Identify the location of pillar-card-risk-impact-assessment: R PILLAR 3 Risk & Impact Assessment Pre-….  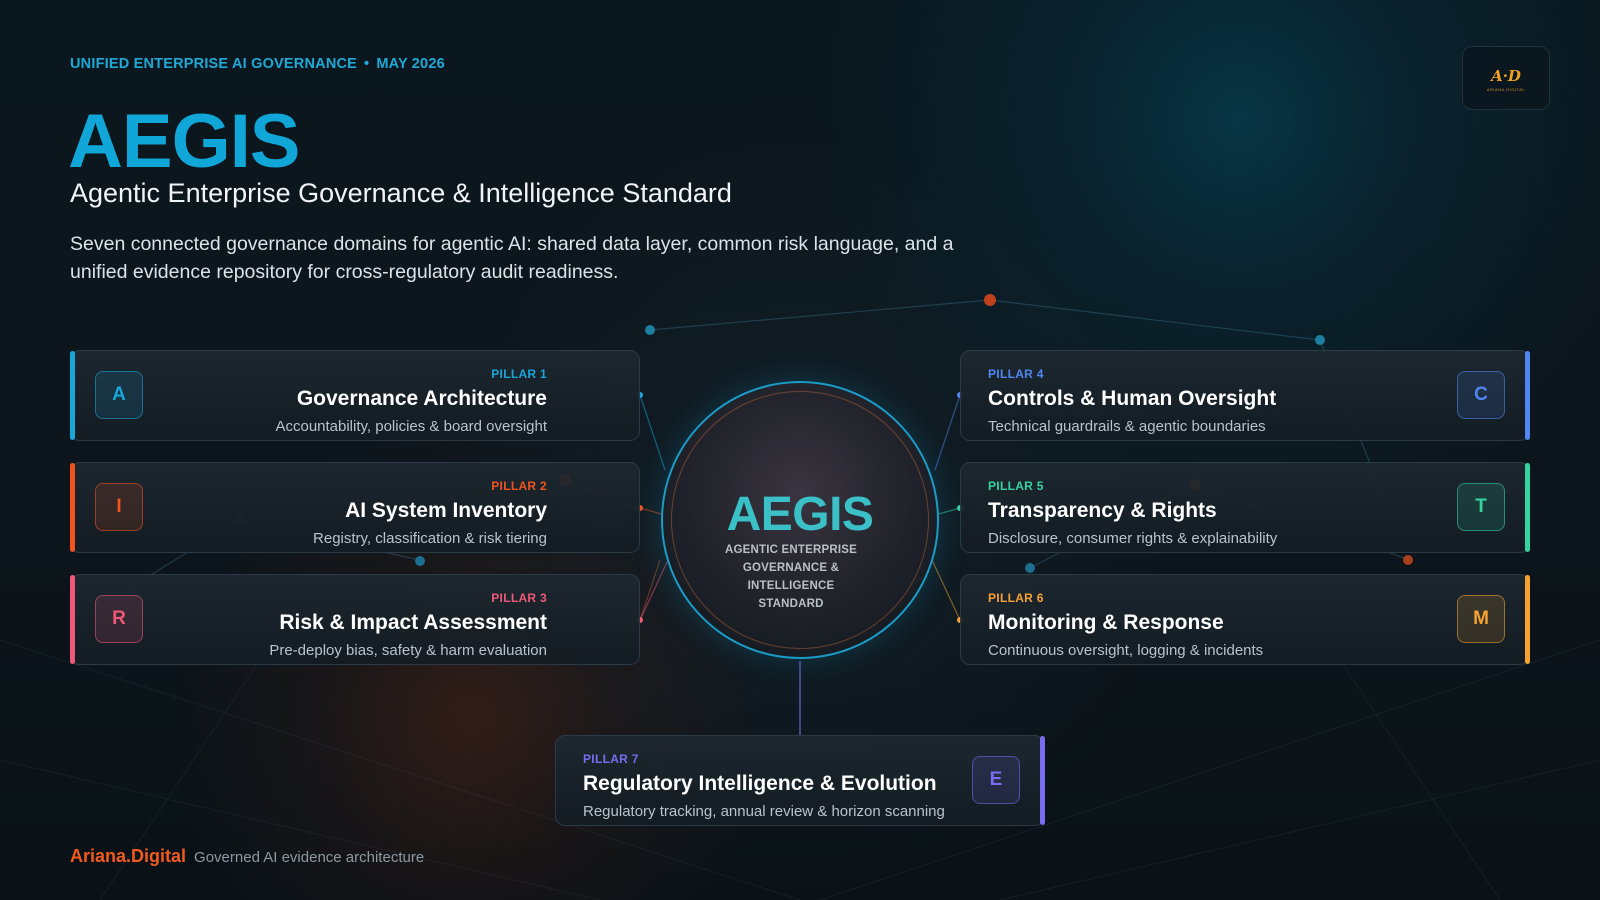
(355, 619).